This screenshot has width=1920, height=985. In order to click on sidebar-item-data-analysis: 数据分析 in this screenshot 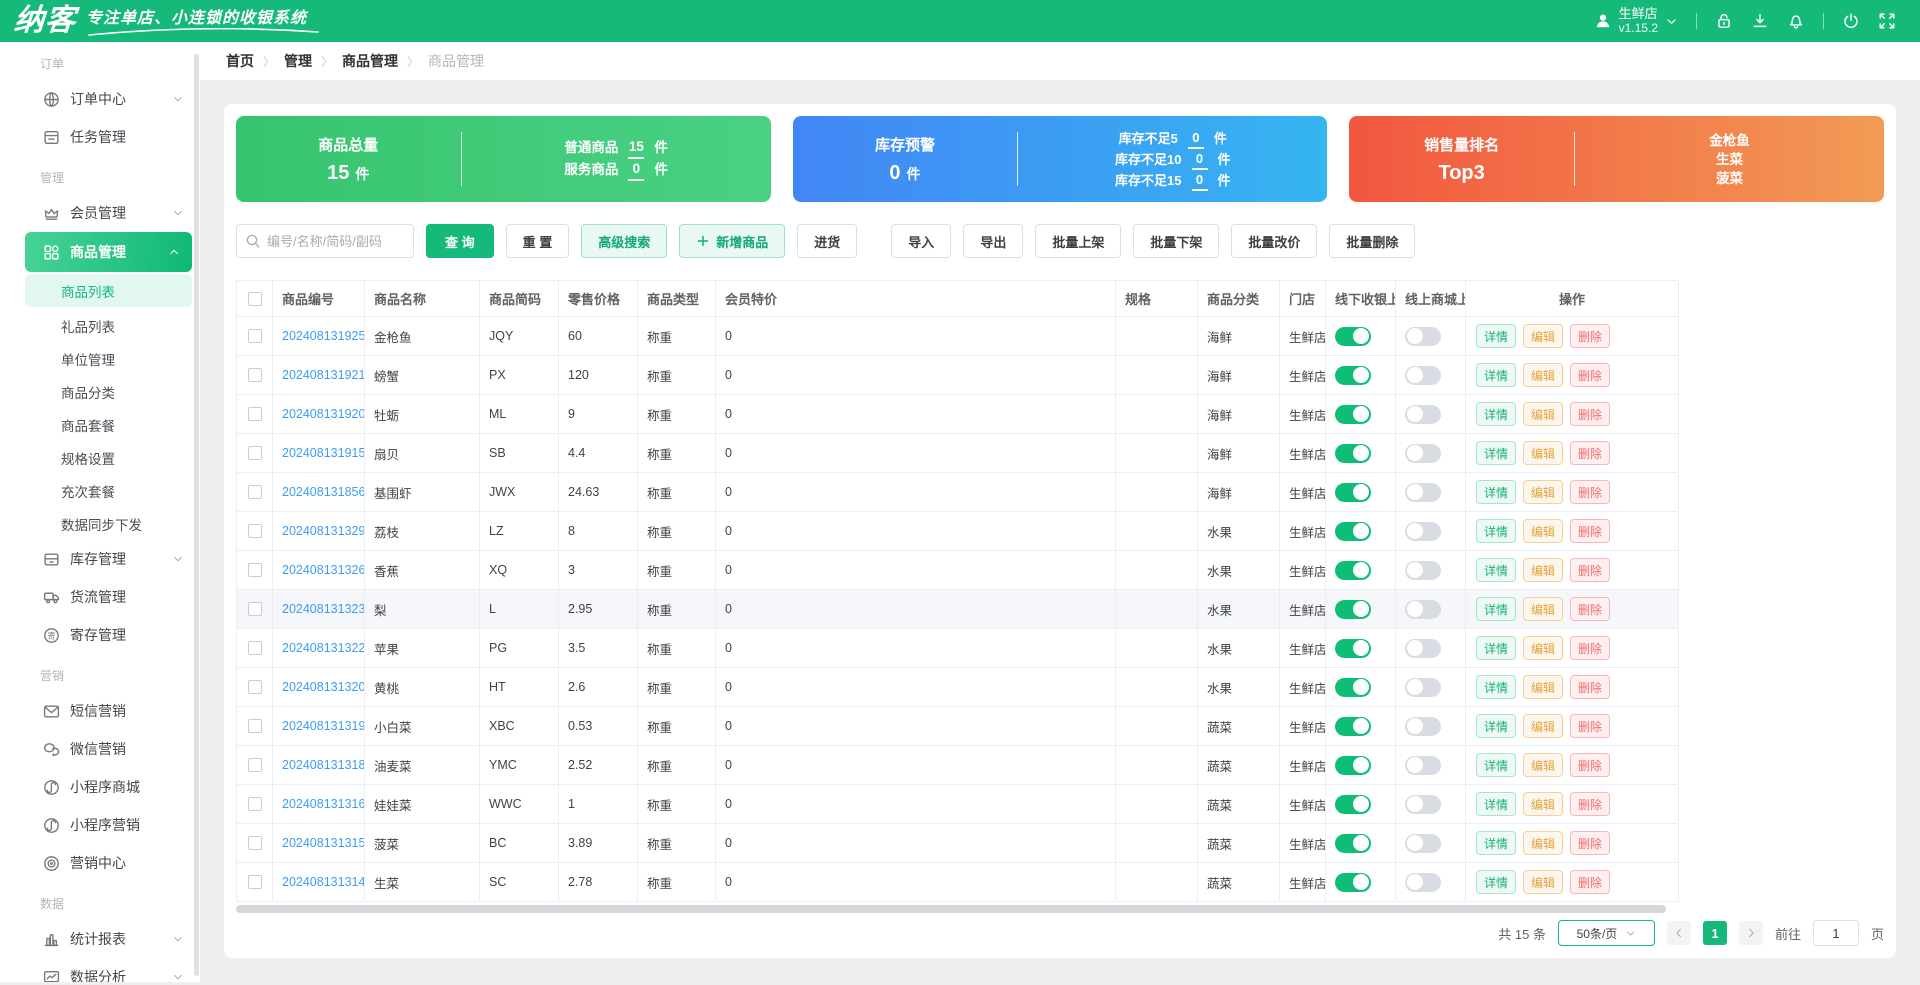, I will do `click(100, 970)`.